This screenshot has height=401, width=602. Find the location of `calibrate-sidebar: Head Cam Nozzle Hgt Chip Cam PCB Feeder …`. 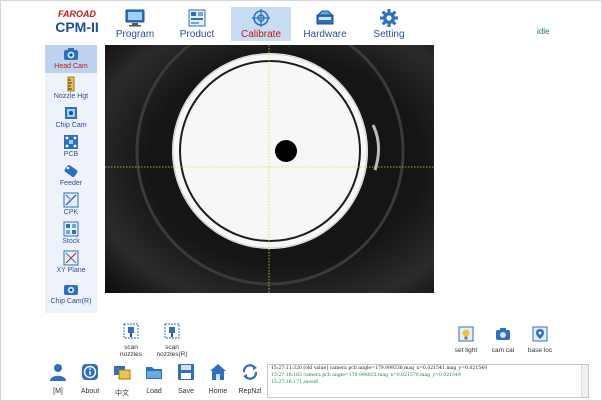

calibrate-sidebar: Head Cam Nozzle Hgt Chip Cam PCB Feeder … is located at coordinates (71, 179).